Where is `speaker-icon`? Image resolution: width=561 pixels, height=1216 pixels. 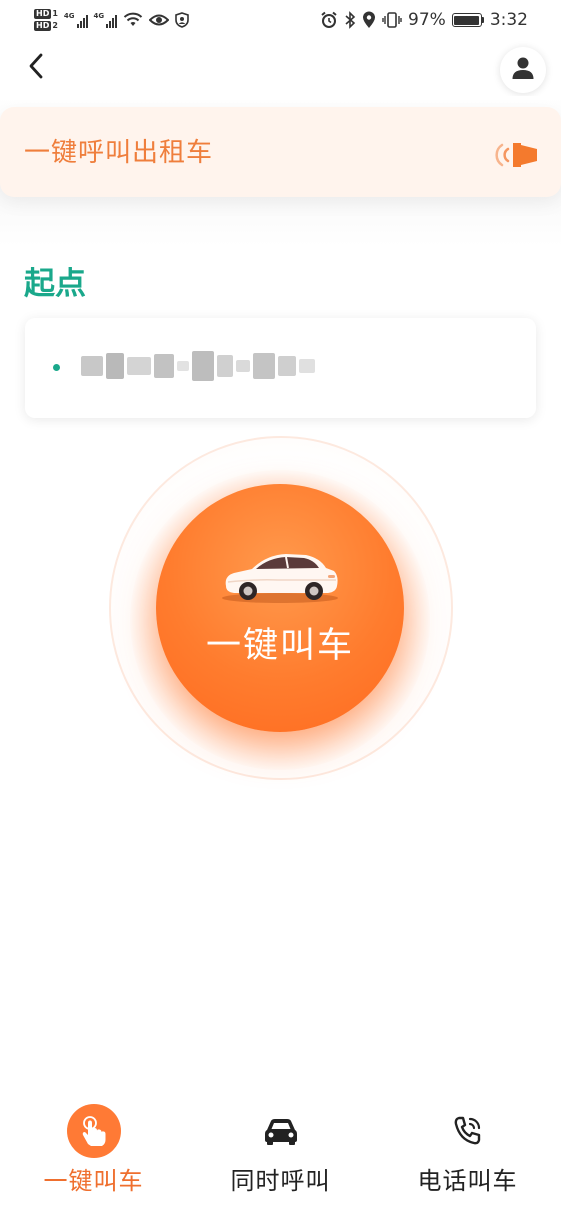 speaker-icon is located at coordinates (513, 155).